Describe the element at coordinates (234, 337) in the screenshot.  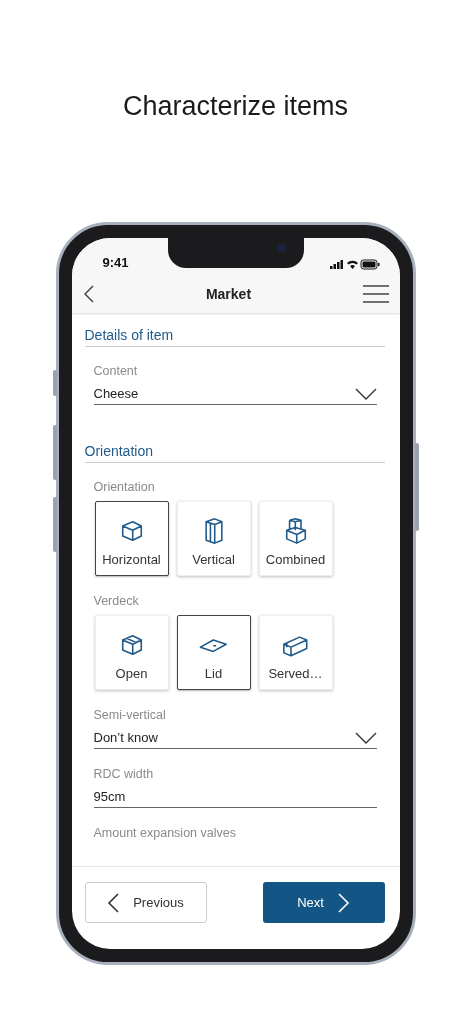
I see `section-heading: Details of item` at that location.